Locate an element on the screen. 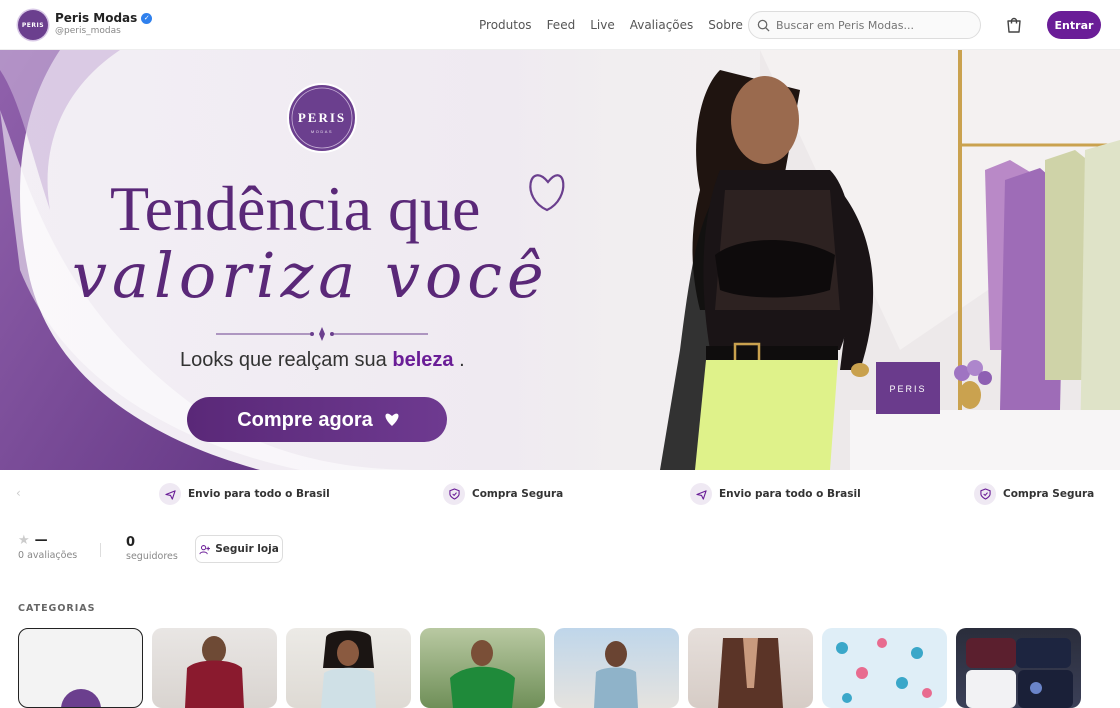 The height and width of the screenshot is (708, 1120). categories-row is located at coordinates (569, 668).